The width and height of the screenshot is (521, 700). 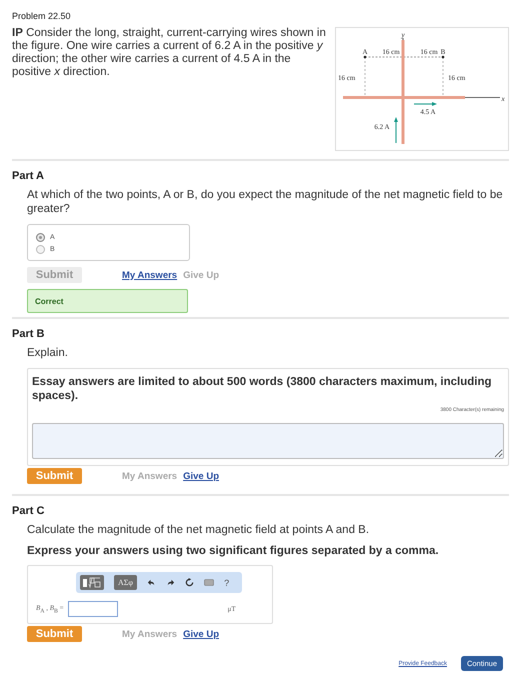 I want to click on undo-icon, so click(x=151, y=582).